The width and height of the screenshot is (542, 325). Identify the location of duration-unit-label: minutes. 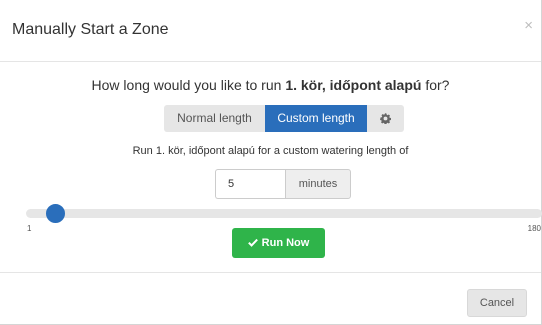
(318, 184).